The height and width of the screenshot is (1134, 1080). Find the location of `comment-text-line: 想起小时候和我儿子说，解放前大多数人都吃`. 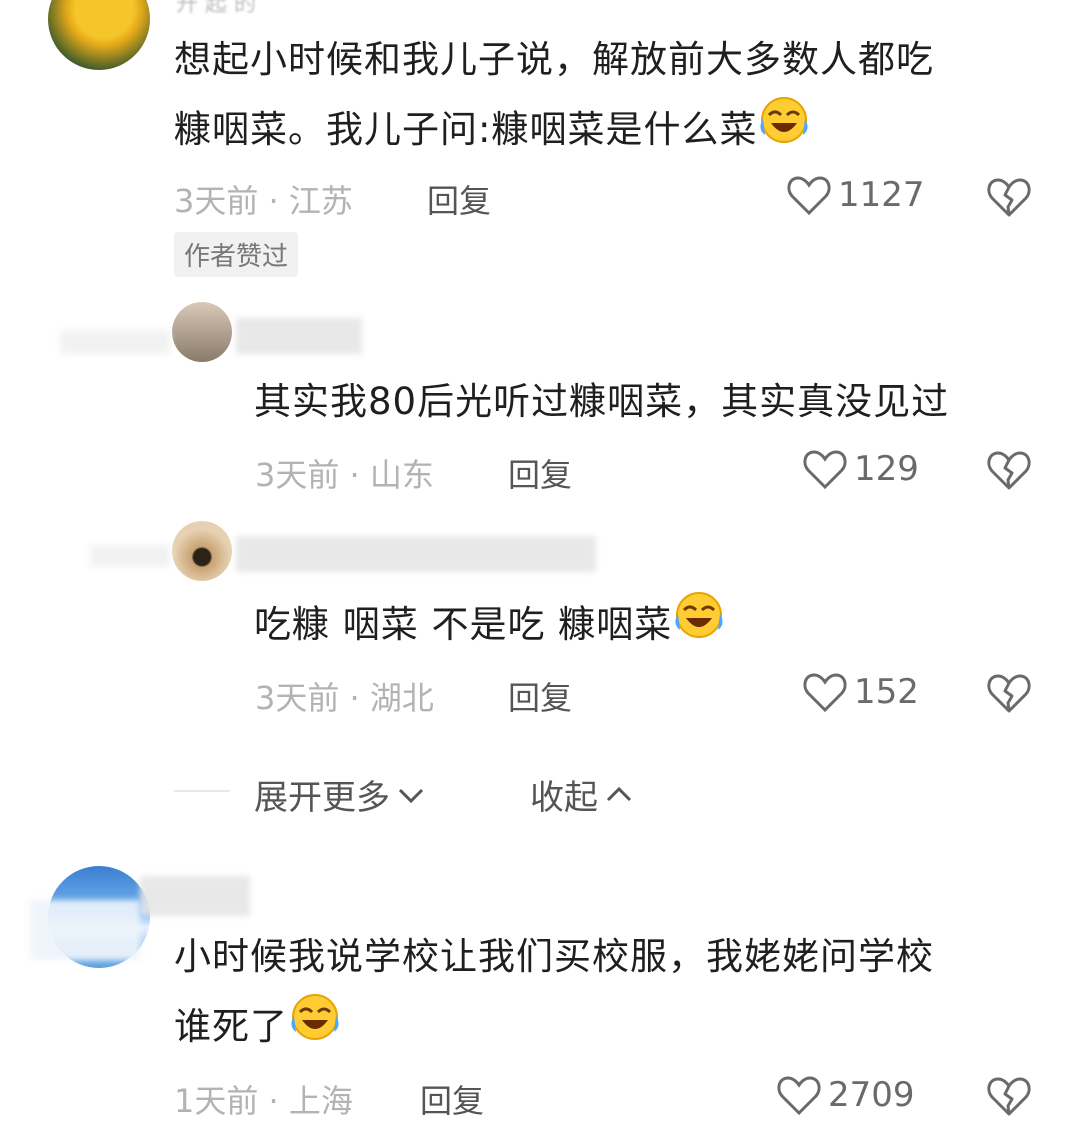

comment-text-line: 想起小时候和我儿子说，解放前大多数人都吃 is located at coordinates (554, 59).